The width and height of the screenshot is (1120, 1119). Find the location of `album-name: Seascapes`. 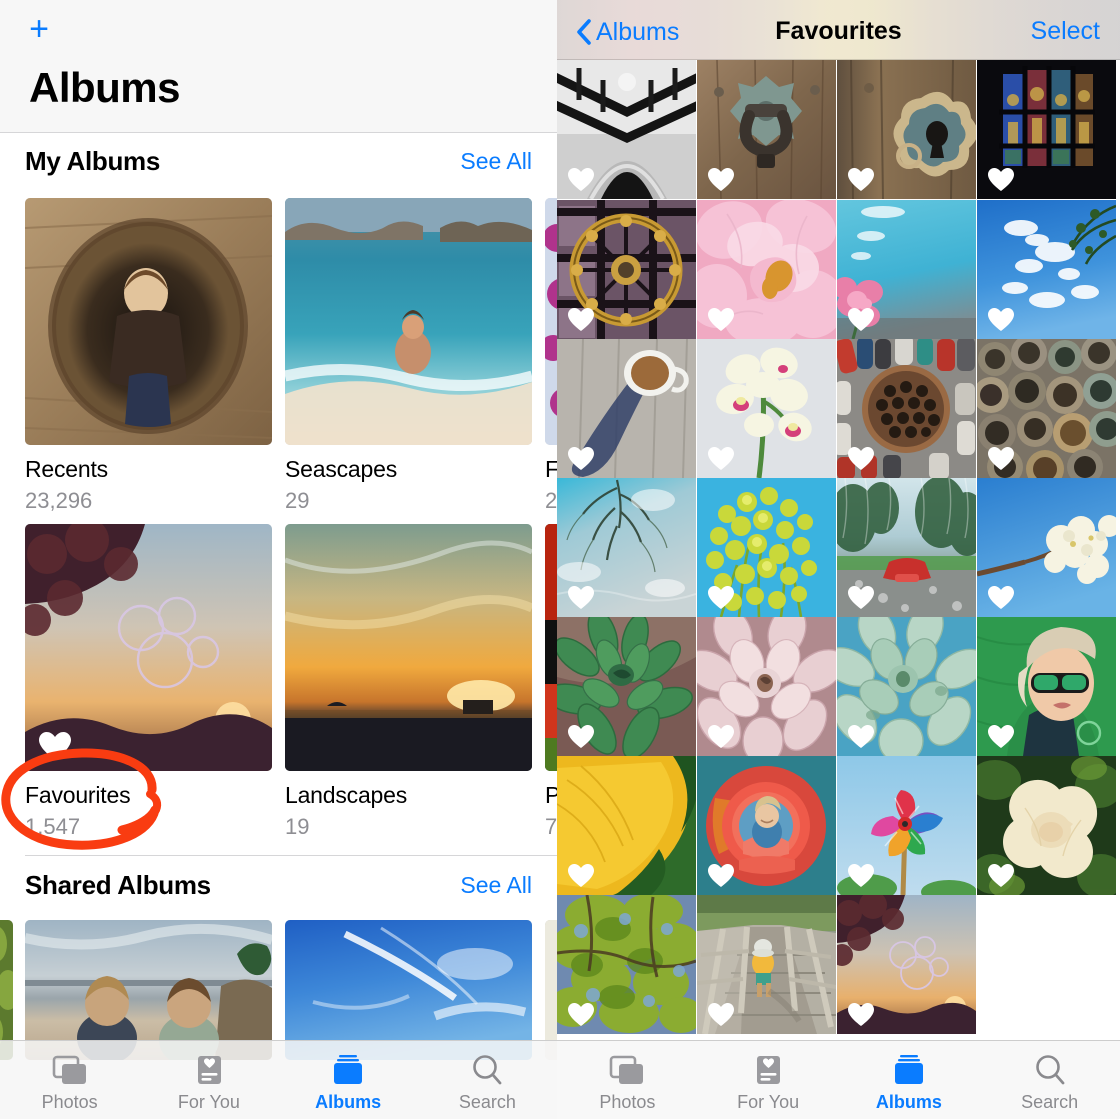

album-name: Seascapes is located at coordinates (341, 469).